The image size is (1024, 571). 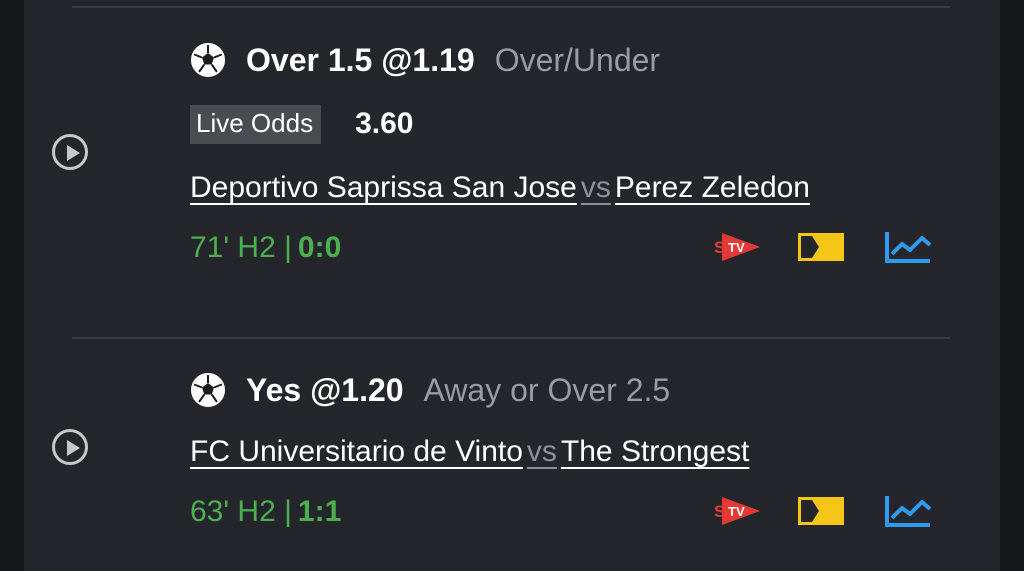 What do you see at coordinates (655, 452) in the screenshot?
I see `away-team-link: The Strongest` at bounding box center [655, 452].